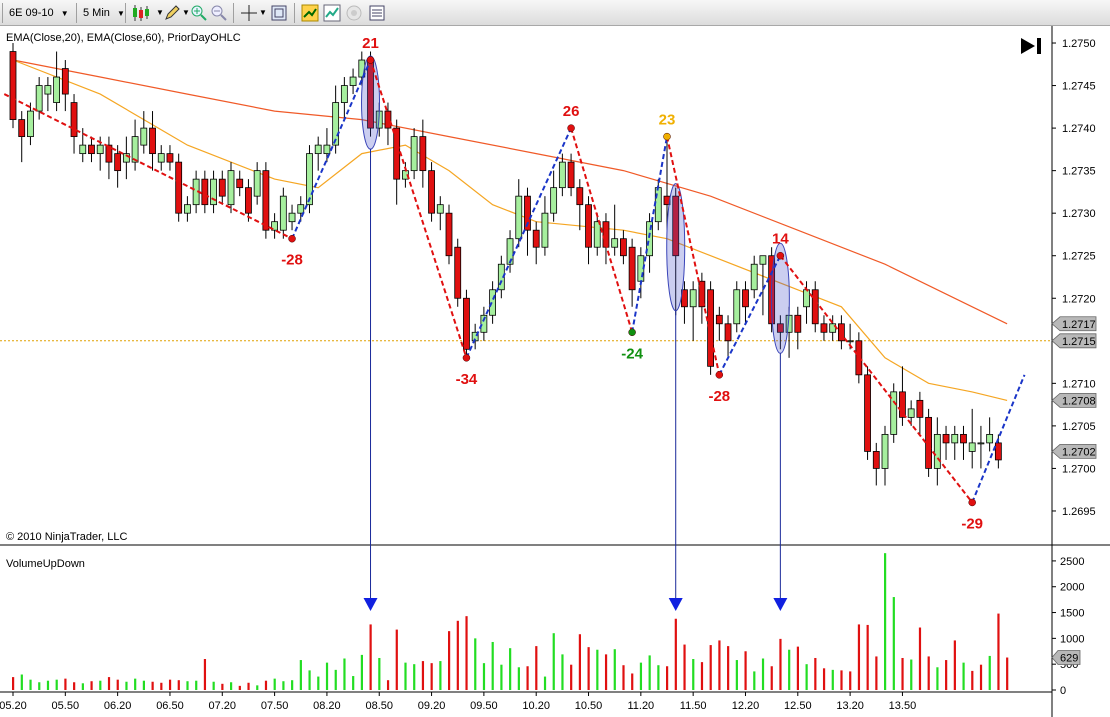  I want to click on price-tick-label: 1.2745, so click(1079, 87).